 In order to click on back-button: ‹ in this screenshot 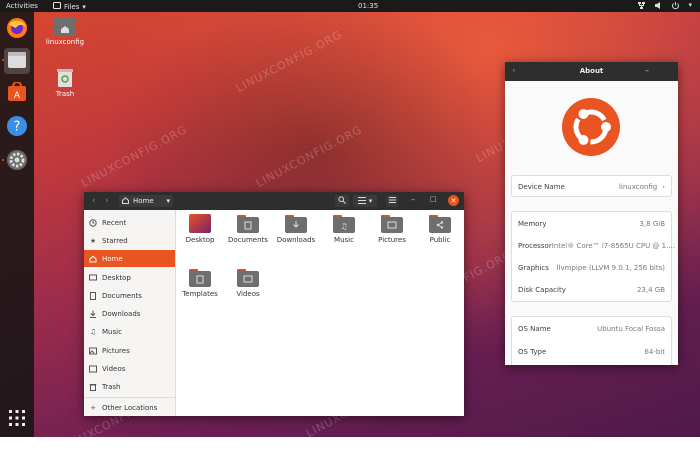, I will do `click(94, 201)`.